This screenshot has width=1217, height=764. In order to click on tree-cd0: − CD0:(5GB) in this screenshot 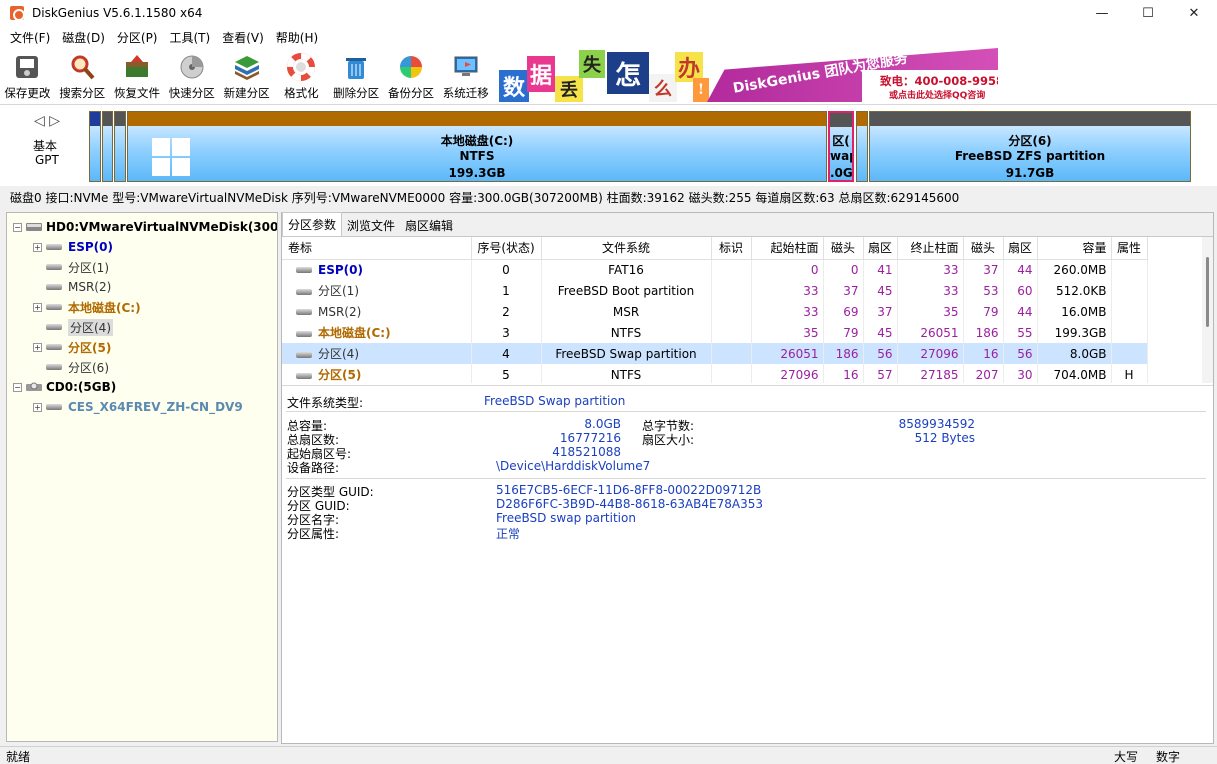, I will do `click(64, 387)`.